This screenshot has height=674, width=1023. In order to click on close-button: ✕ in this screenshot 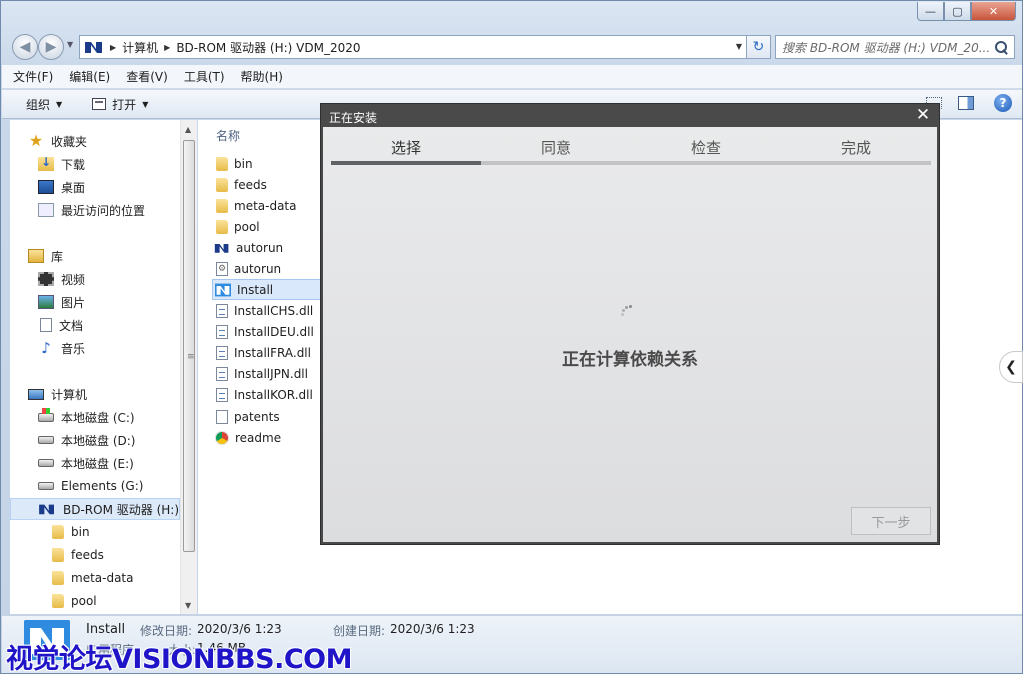, I will do `click(993, 11)`.